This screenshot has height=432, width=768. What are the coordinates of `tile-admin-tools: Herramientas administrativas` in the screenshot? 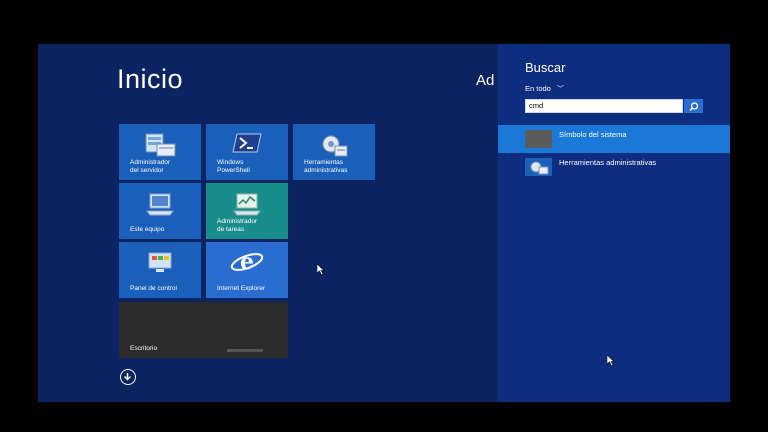 It's located at (334, 152).